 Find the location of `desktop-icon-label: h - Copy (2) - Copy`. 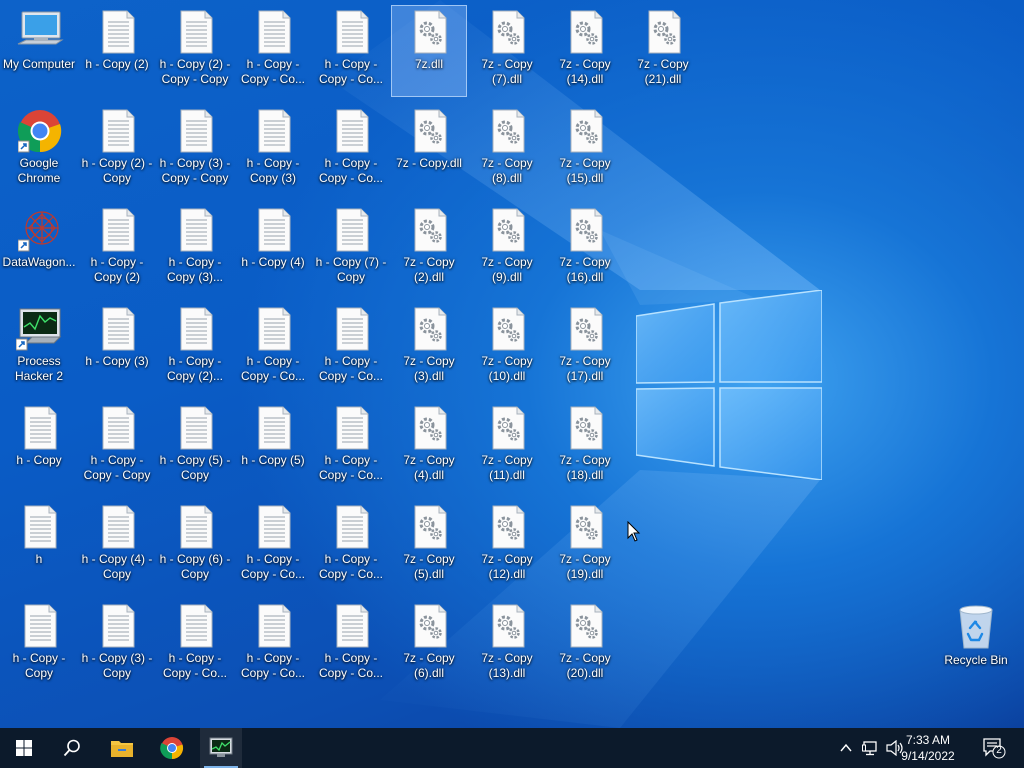

desktop-icon-label: h - Copy (2) - Copy is located at coordinates (117, 170).